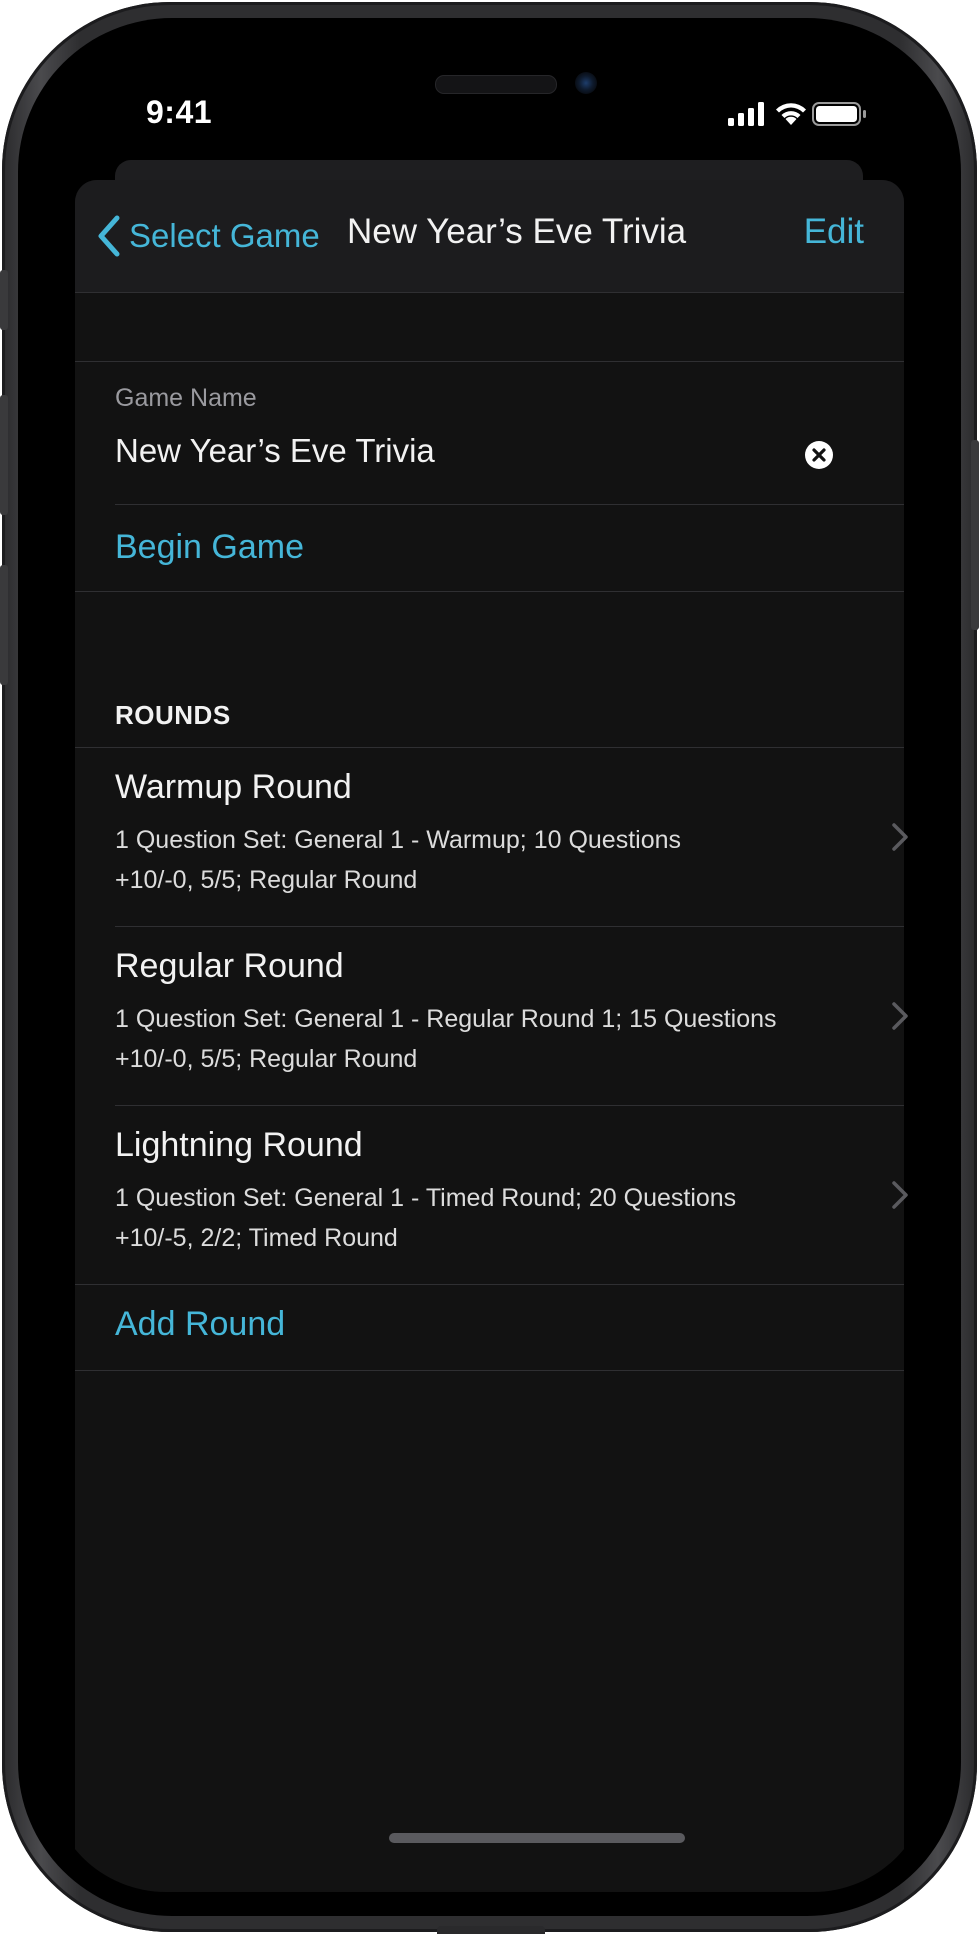 The height and width of the screenshot is (1934, 979). I want to click on round-title: Warmup Round, so click(233, 787).